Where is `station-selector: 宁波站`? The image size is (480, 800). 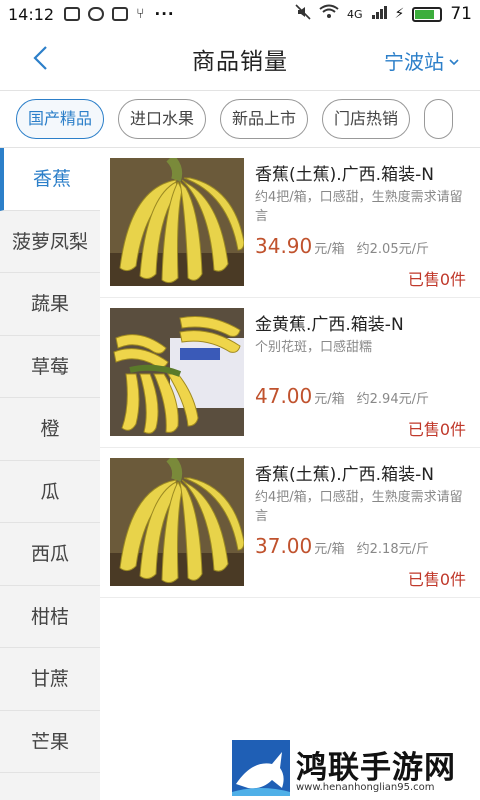 station-selector: 宁波站 is located at coordinates (422, 60).